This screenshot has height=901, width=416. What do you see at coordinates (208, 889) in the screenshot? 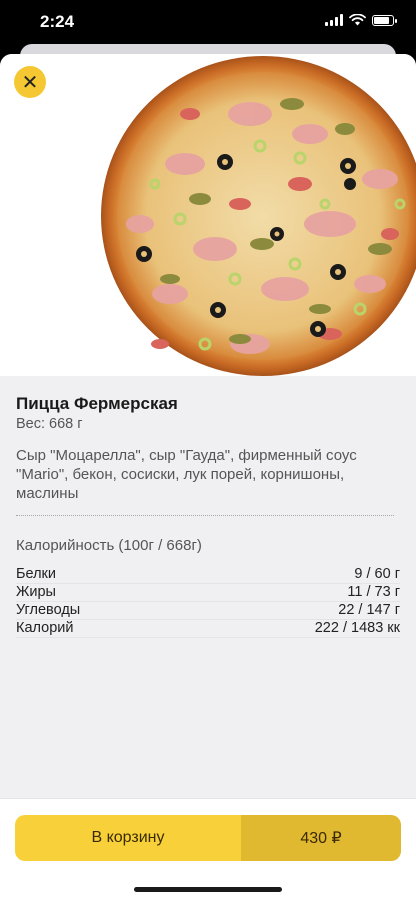
I see `home-indicator` at bounding box center [208, 889].